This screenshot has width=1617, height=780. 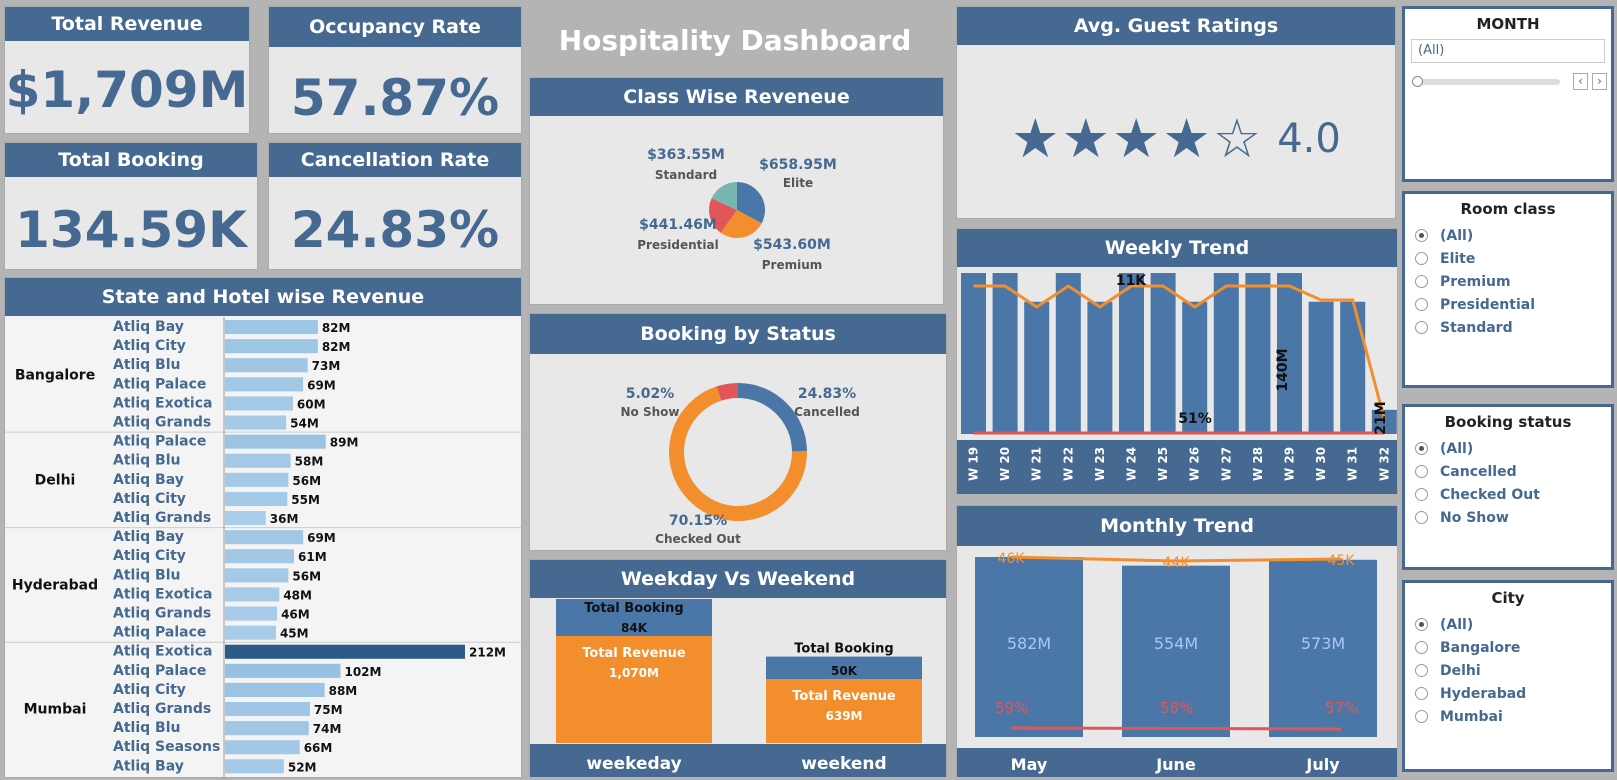 I want to click on category-label: weekeday, so click(x=633, y=764).